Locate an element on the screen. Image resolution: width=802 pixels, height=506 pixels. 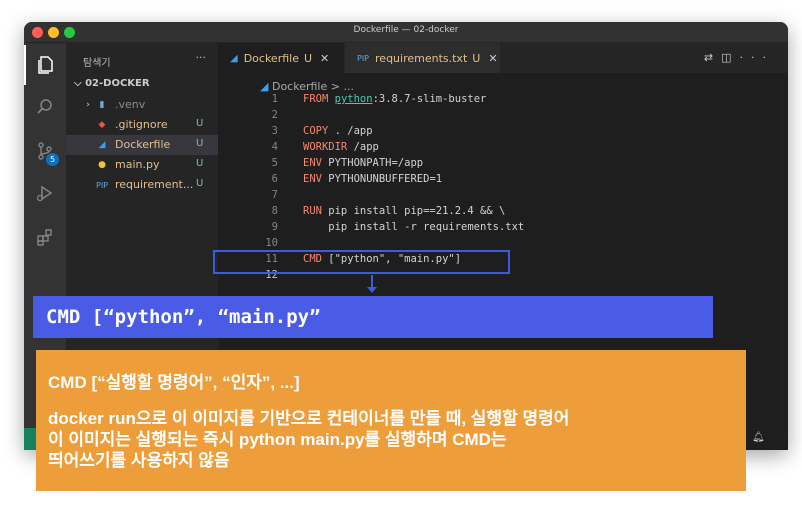
code-keyword: WORKDIR is located at coordinates (325, 147).